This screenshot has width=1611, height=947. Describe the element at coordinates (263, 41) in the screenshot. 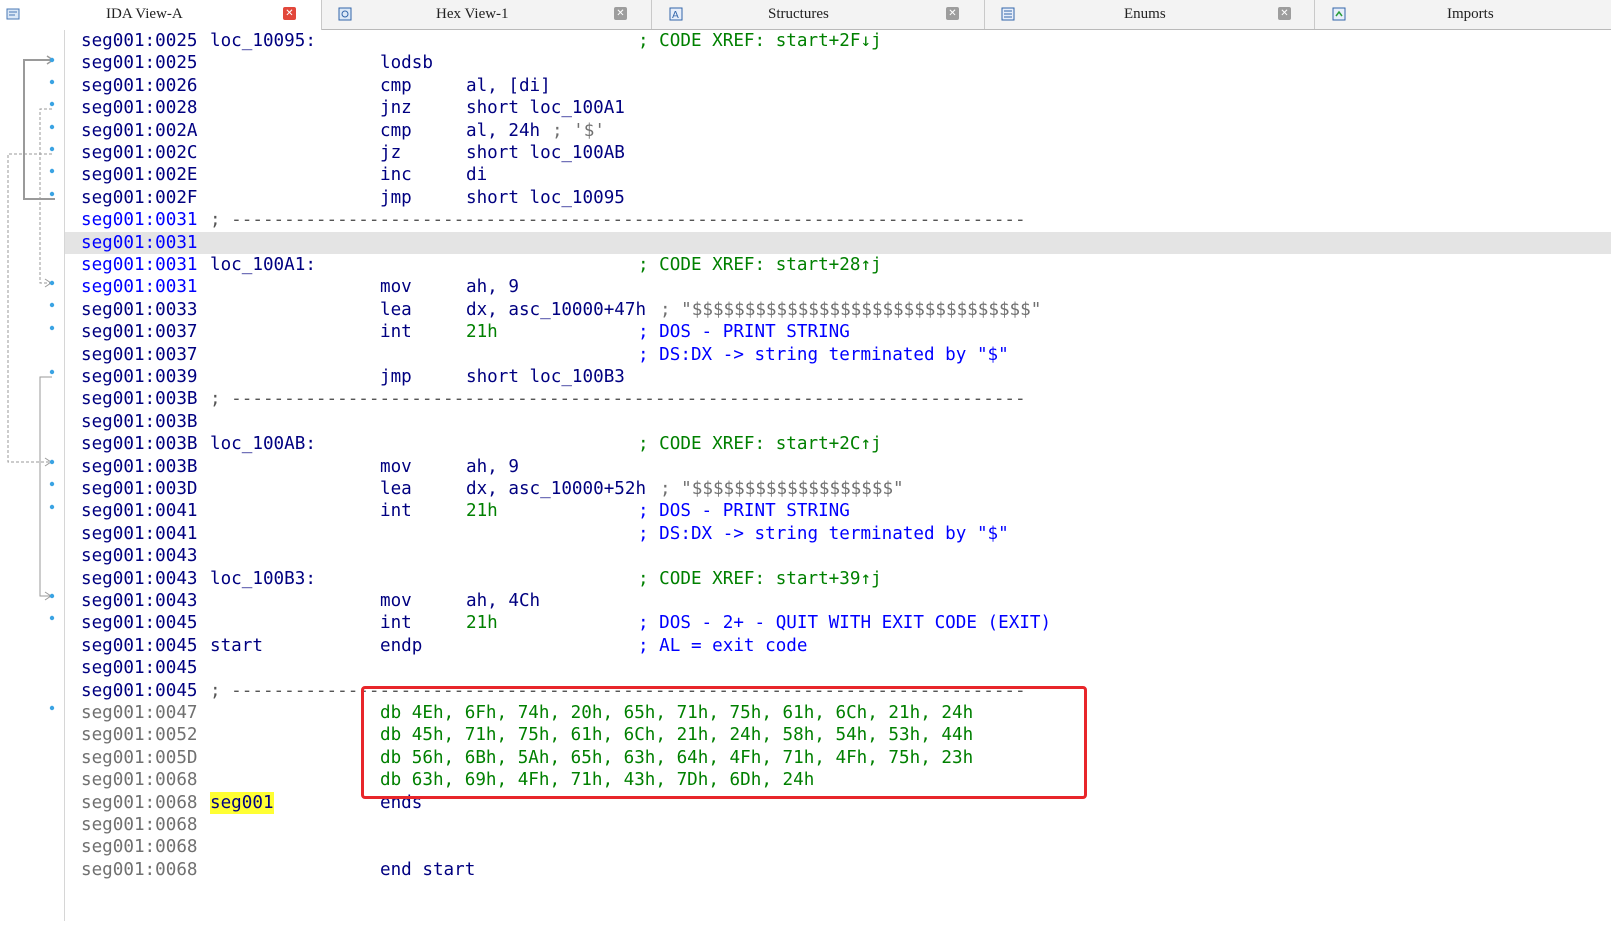

I see `label: loc_10095:` at that location.